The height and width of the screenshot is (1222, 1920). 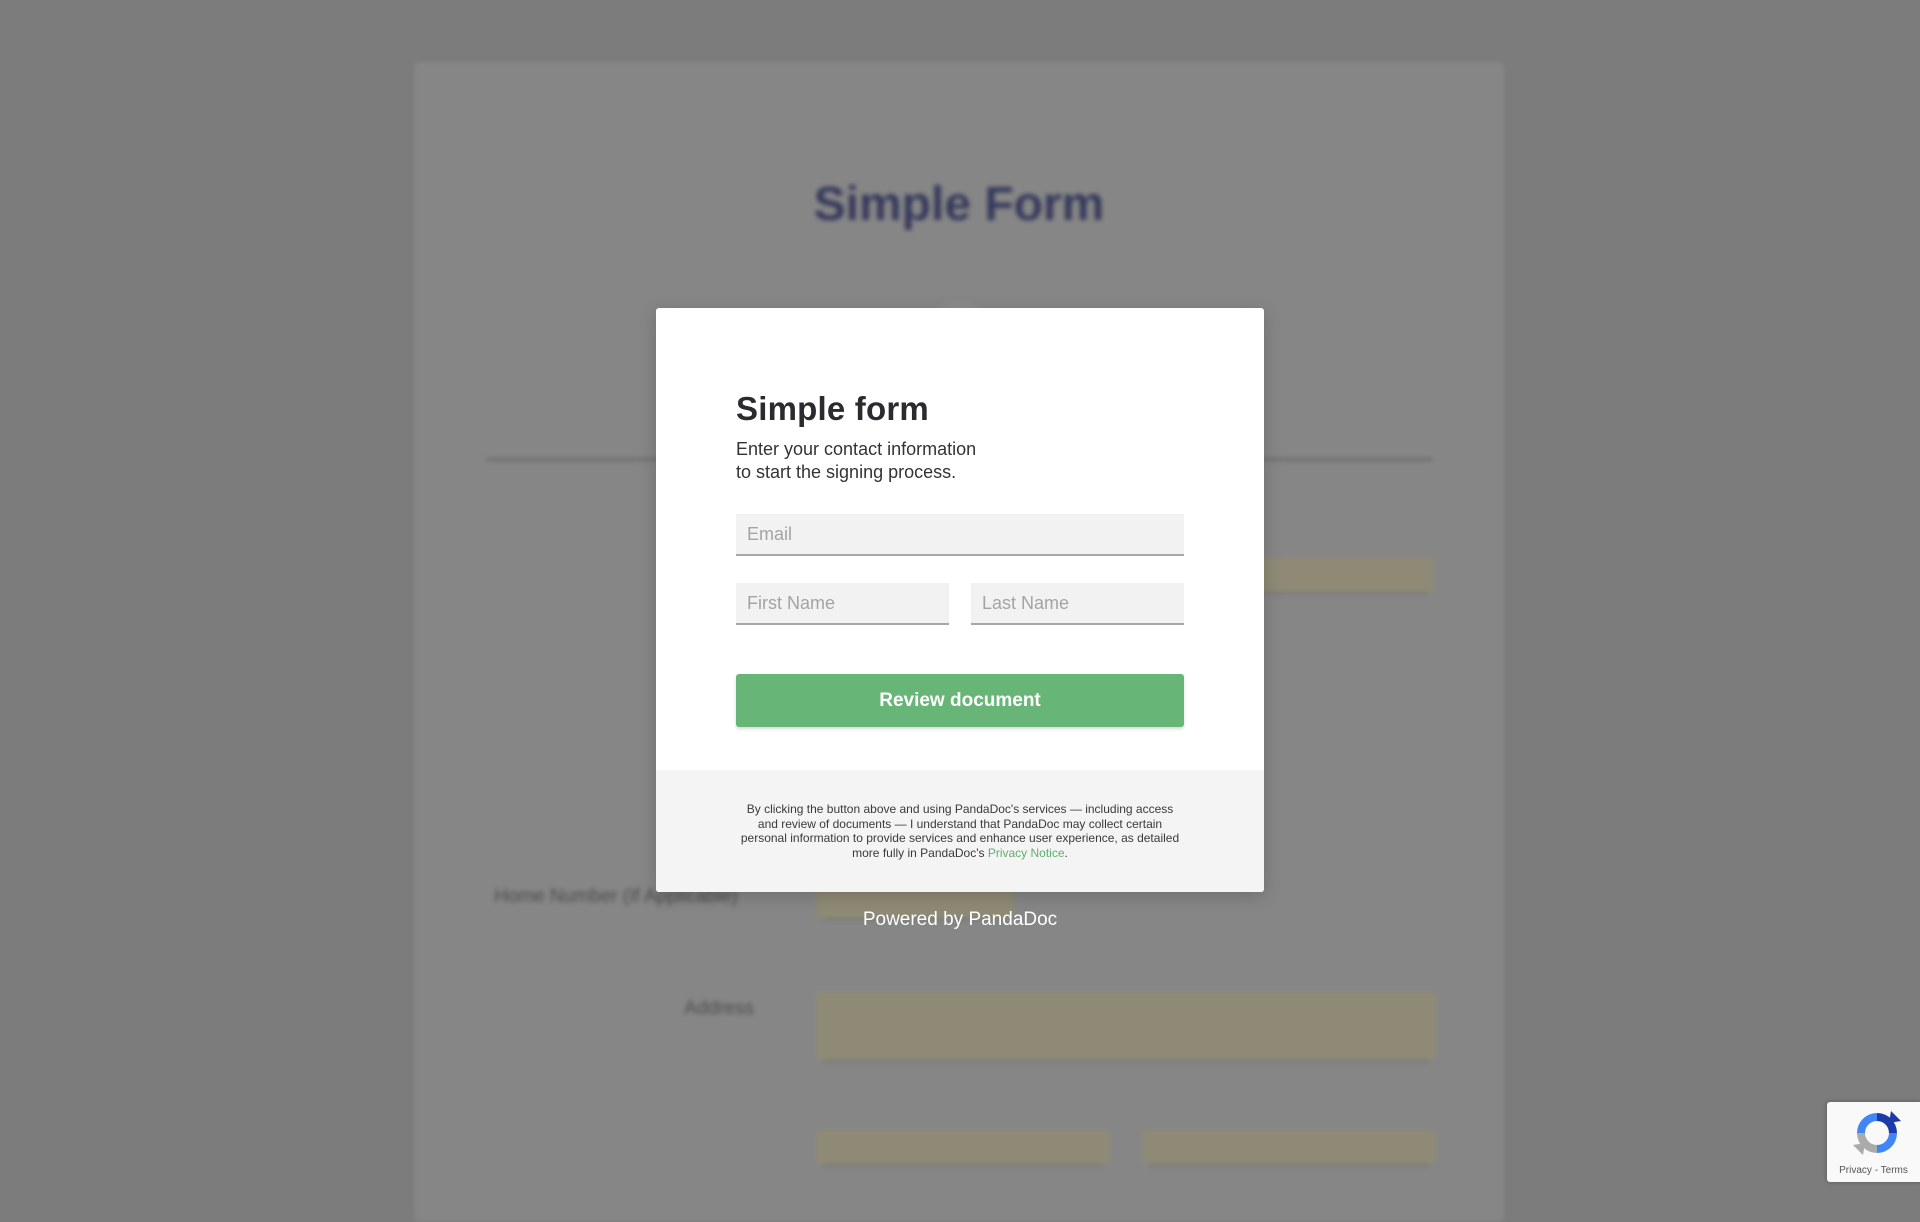 I want to click on recaptcha-icon, so click(x=1877, y=1133).